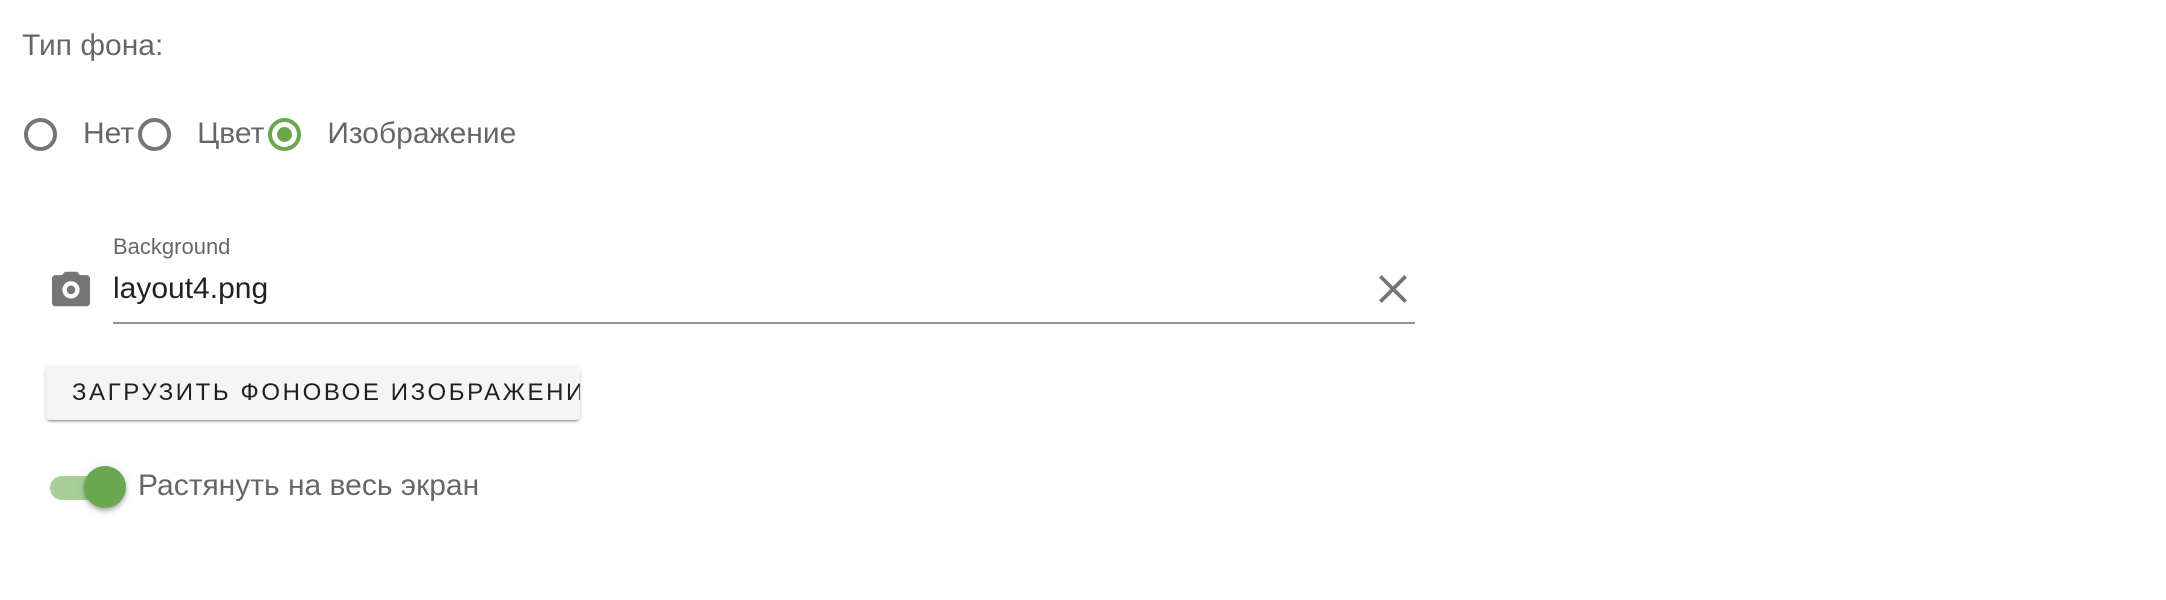 The height and width of the screenshot is (600, 2166). I want to click on background-field-label: Background, so click(172, 246).